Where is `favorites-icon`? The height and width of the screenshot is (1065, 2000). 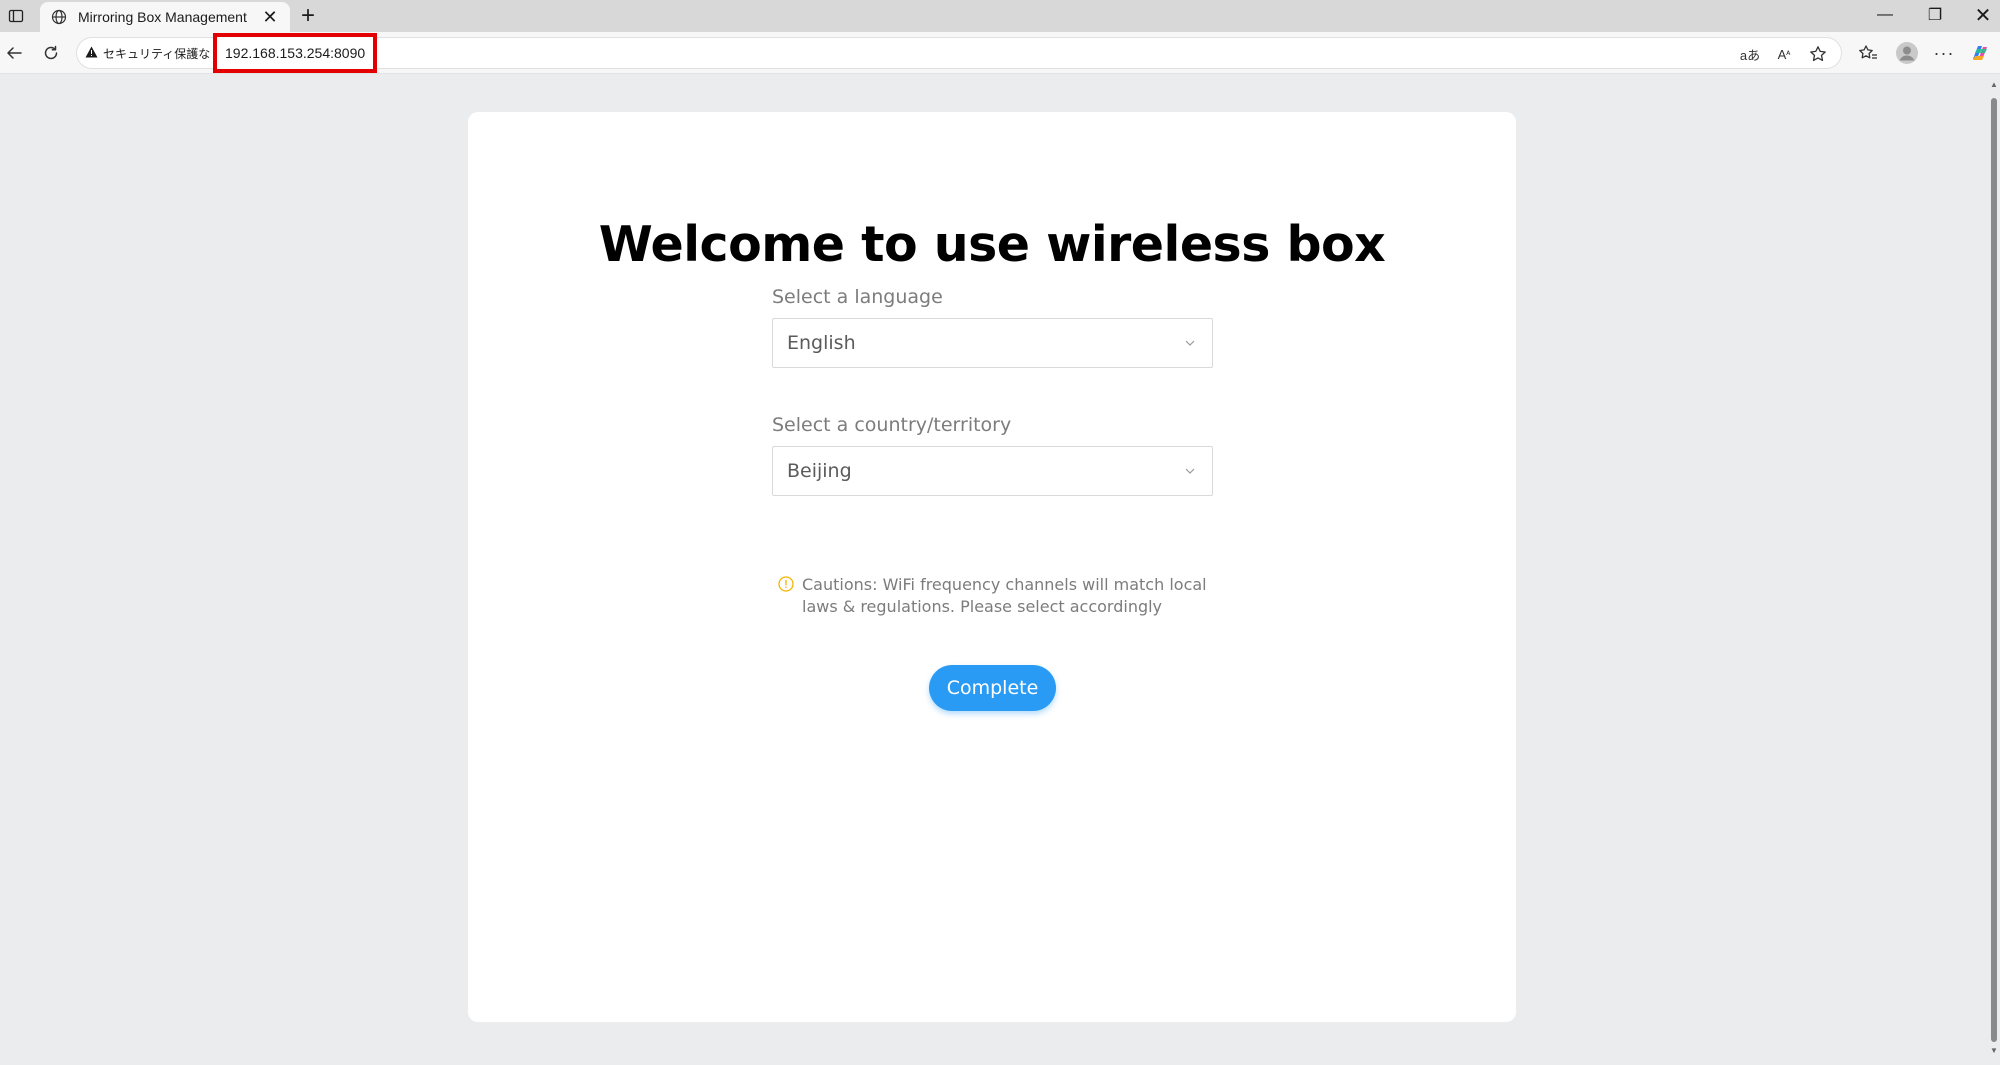 favorites-icon is located at coordinates (1868, 53).